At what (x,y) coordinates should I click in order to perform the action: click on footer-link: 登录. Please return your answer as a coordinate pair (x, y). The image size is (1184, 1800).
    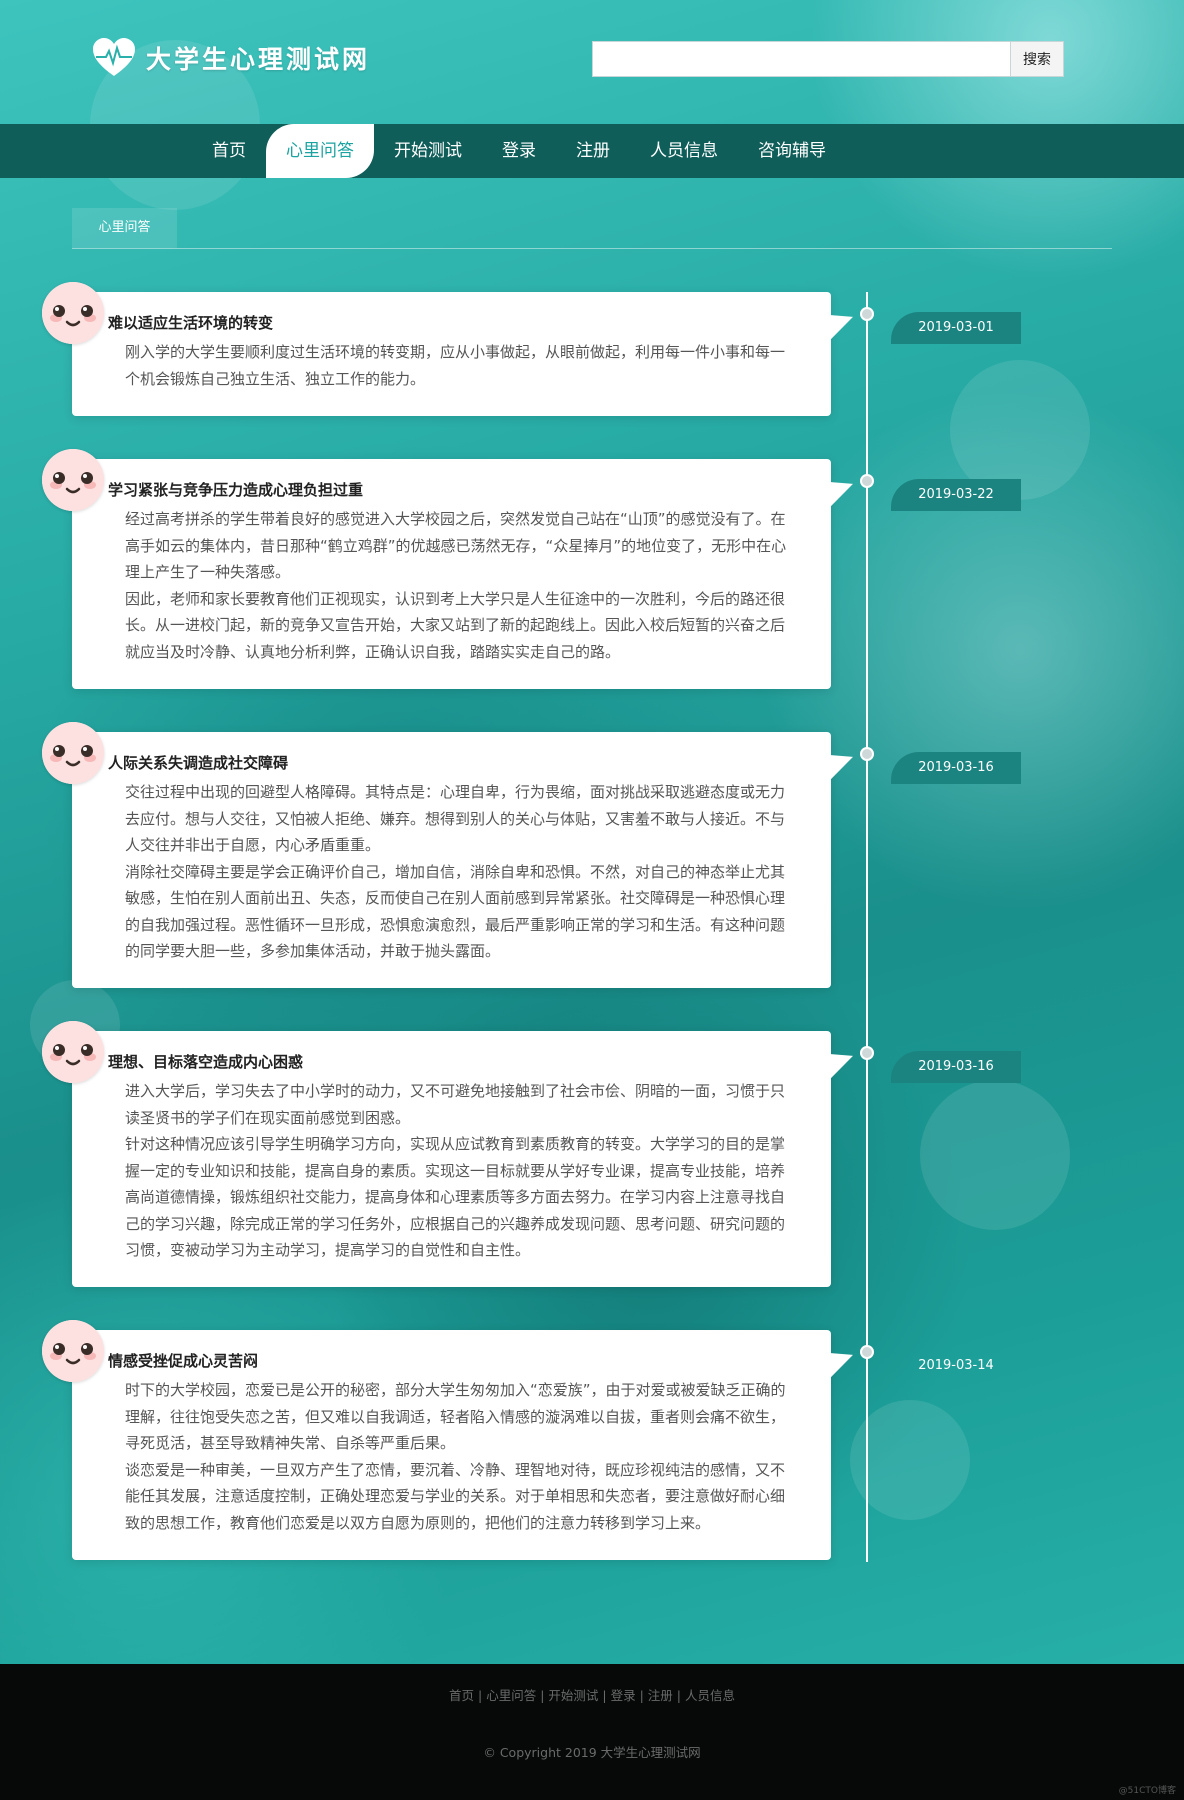
    Looking at the image, I should click on (623, 1695).